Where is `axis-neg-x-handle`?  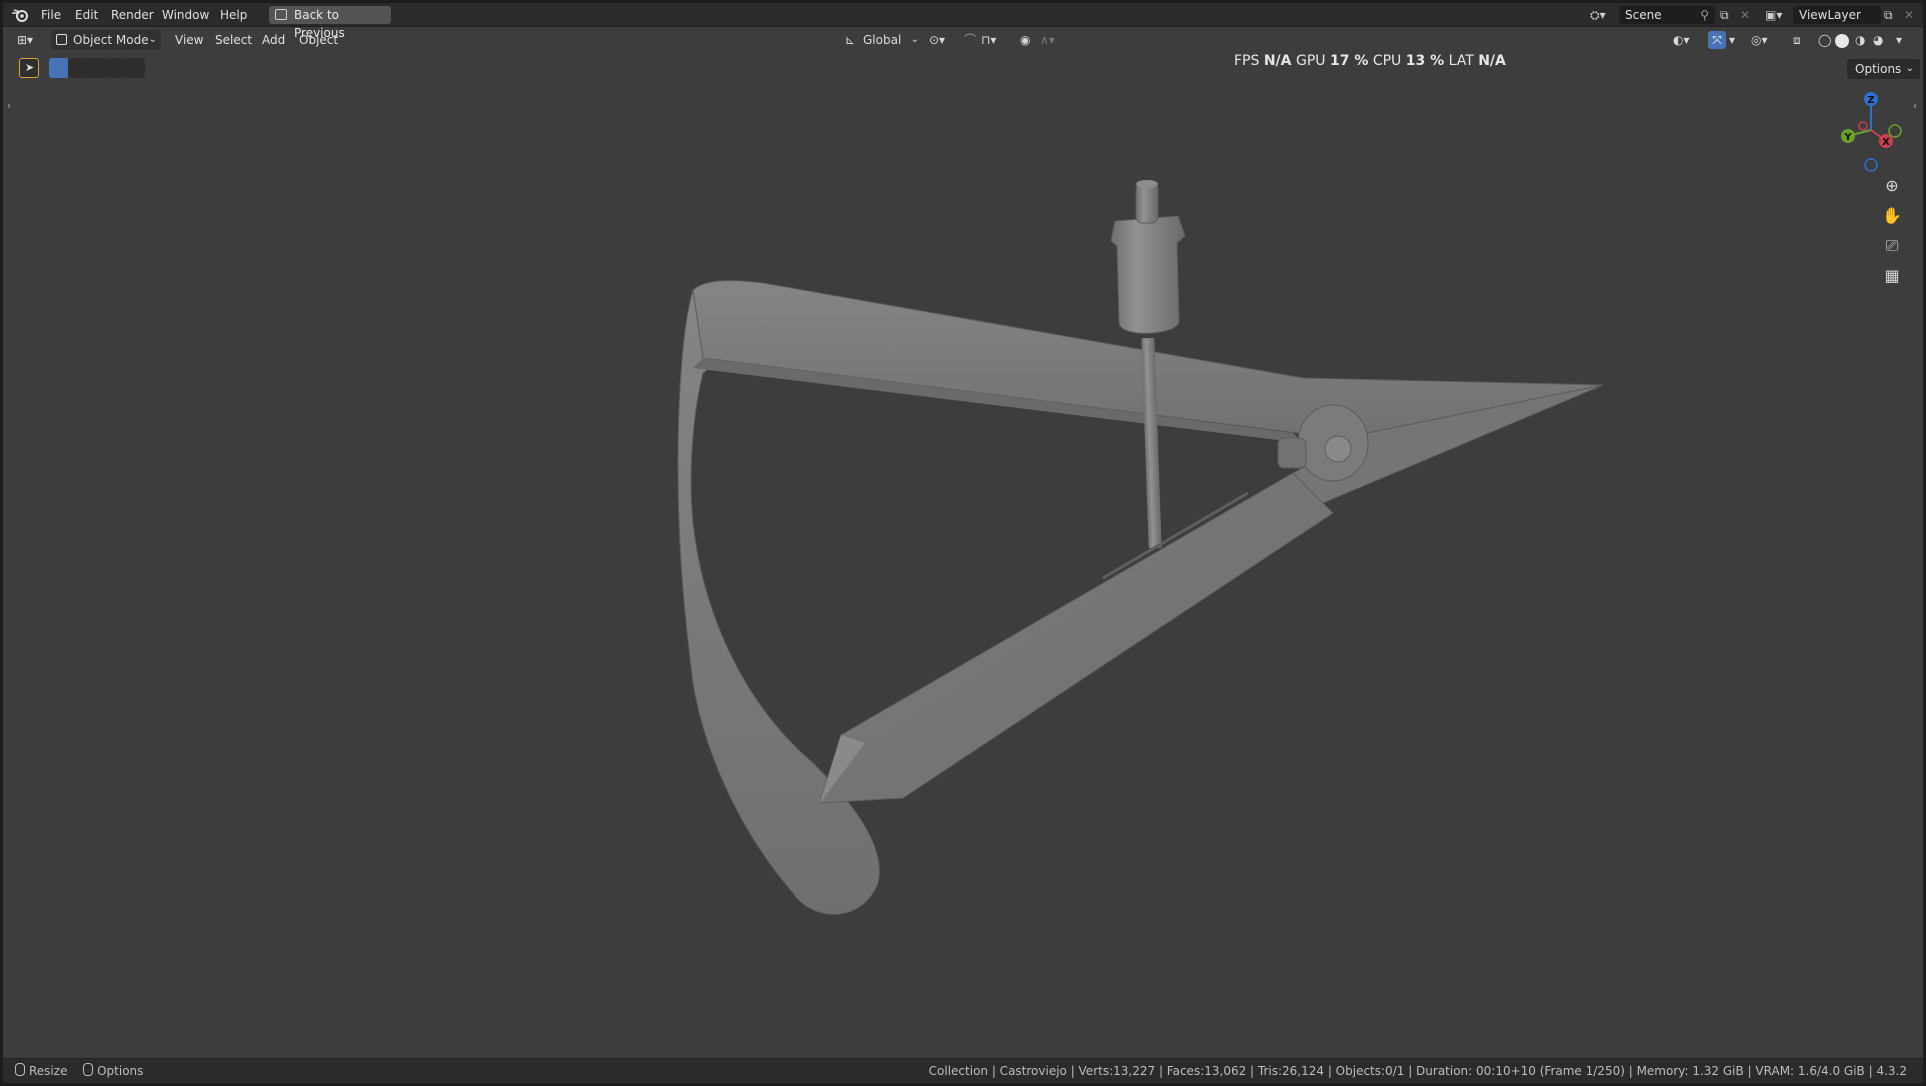
axis-neg-x-handle is located at coordinates (1863, 126).